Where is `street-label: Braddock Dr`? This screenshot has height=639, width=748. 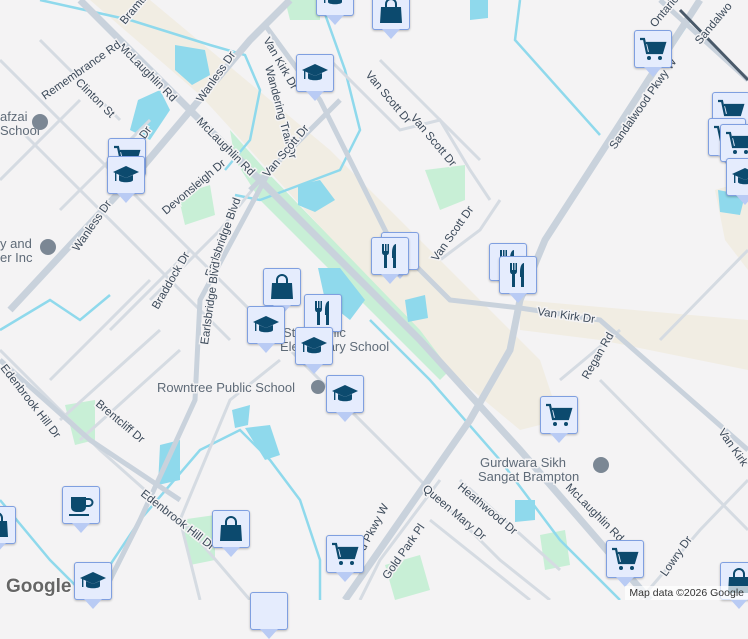
street-label: Braddock Dr is located at coordinates (171, 280).